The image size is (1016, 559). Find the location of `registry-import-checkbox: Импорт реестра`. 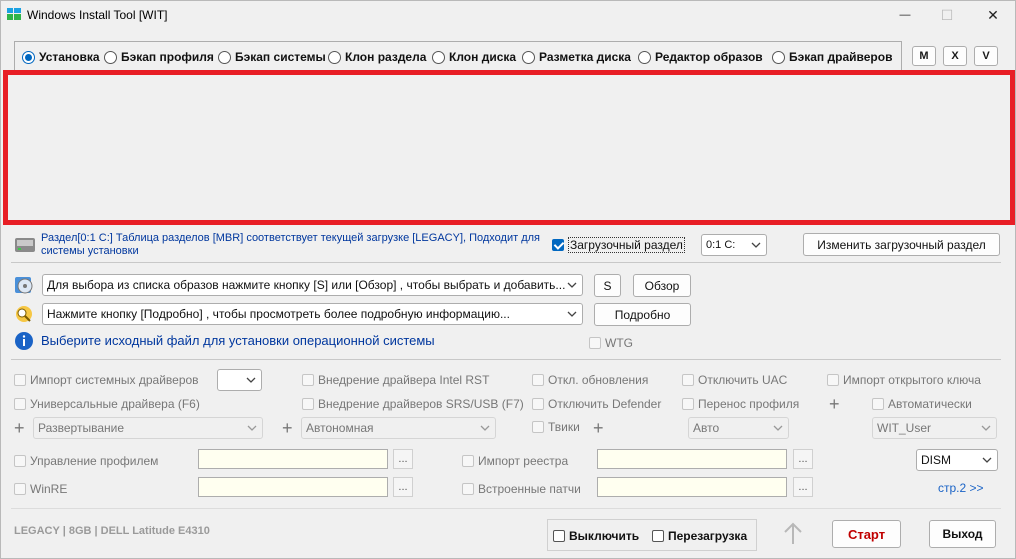

registry-import-checkbox: Импорт реестра is located at coordinates (515, 461).